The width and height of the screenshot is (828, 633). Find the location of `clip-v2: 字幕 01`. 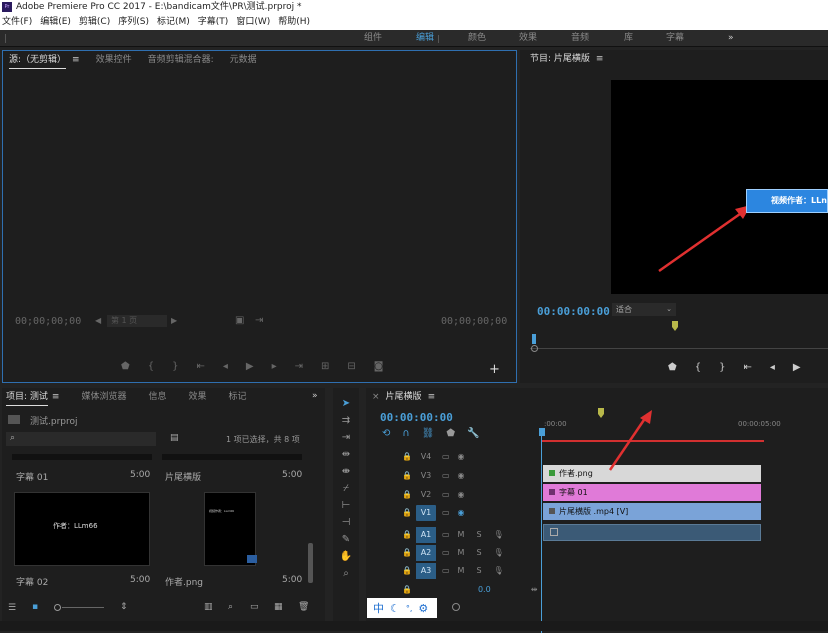

clip-v2: 字幕 01 is located at coordinates (652, 492).